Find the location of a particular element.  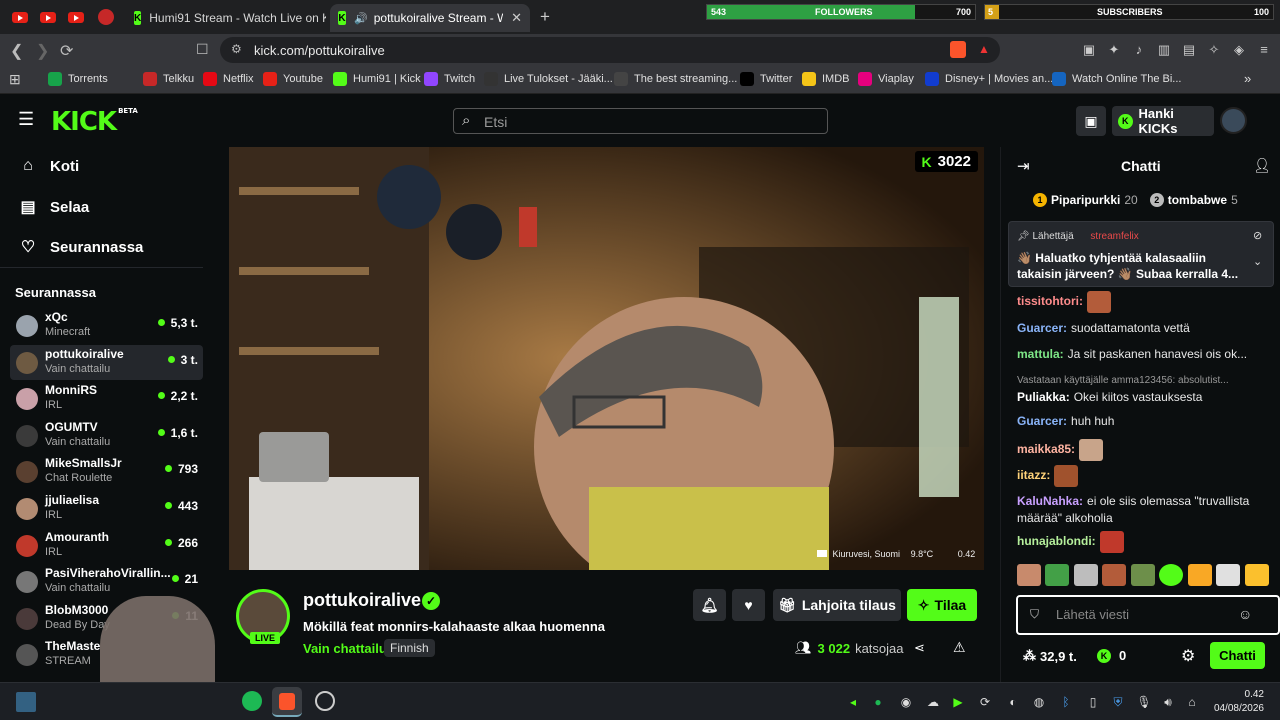

bookmark-icon: ☐ is located at coordinates (202, 49).